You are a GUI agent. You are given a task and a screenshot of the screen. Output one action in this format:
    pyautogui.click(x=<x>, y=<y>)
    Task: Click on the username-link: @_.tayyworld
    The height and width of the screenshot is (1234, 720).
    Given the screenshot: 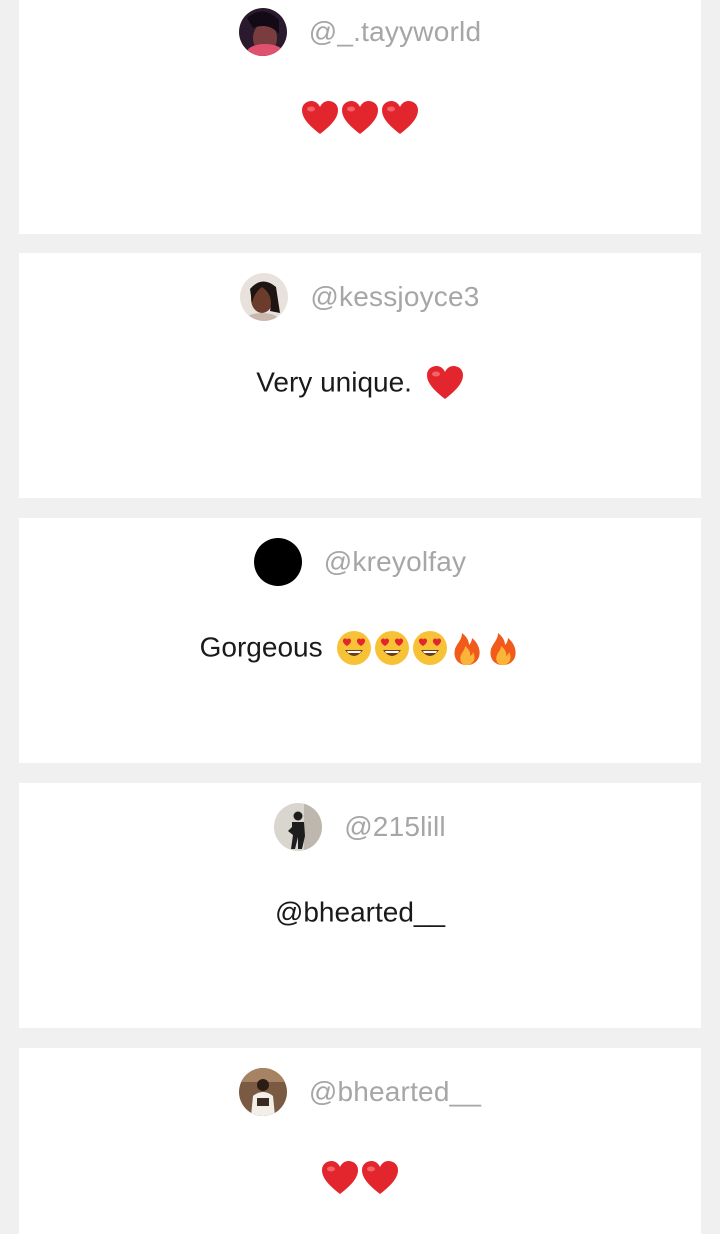 What is the action you would take?
    pyautogui.click(x=395, y=32)
    